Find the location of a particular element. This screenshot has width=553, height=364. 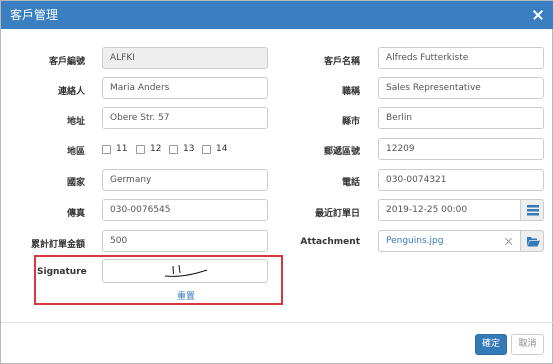

total-order-amount-field: 500 is located at coordinates (185, 241).